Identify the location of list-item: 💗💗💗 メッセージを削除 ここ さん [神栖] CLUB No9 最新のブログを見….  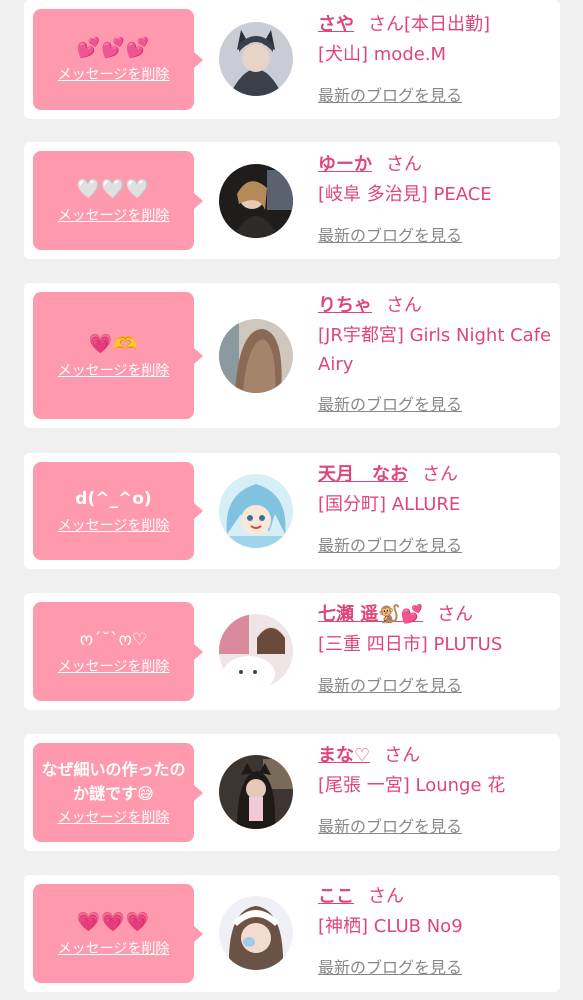
(292, 933).